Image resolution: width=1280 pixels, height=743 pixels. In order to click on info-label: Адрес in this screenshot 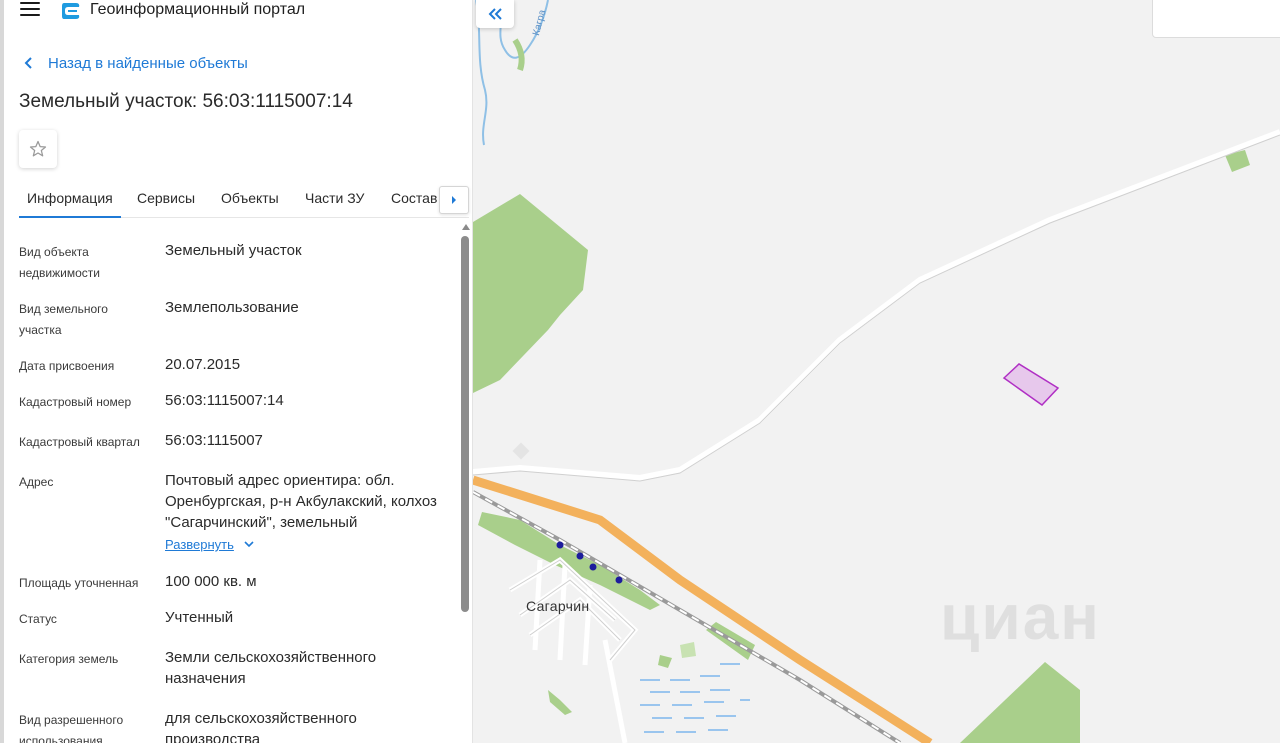, I will do `click(36, 482)`.